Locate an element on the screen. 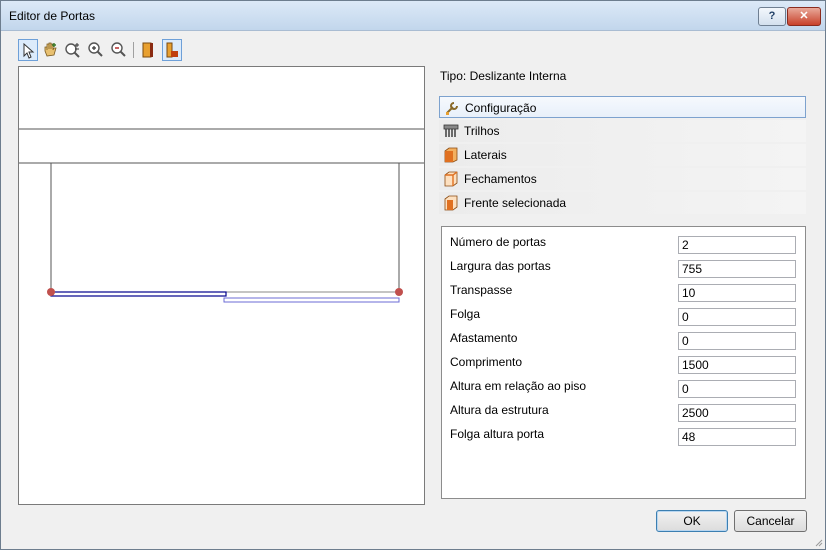 This screenshot has width=826, height=550. section-label: Frente selecionada is located at coordinates (515, 203).